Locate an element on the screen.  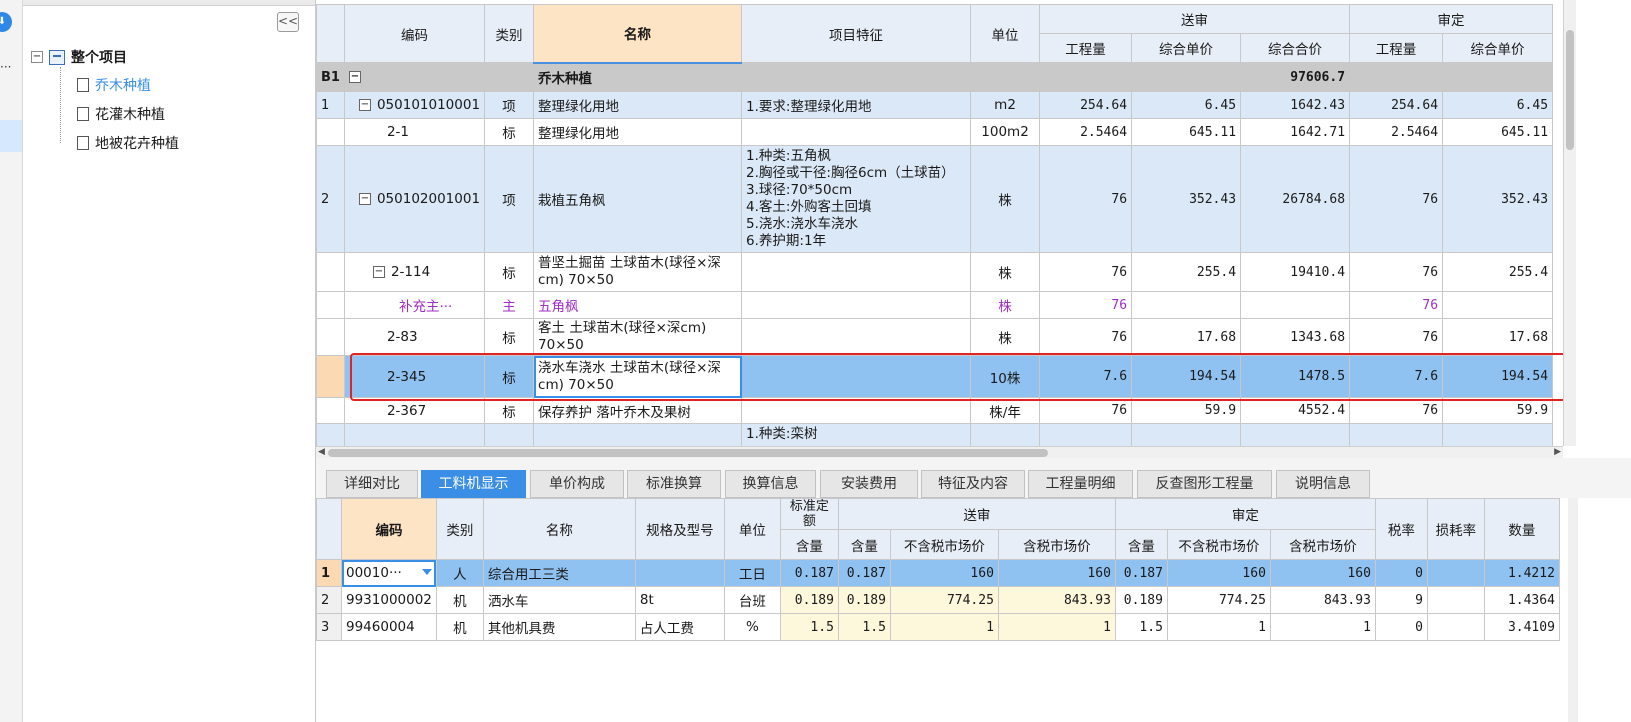
code-header: 编码 is located at coordinates (414, 33).